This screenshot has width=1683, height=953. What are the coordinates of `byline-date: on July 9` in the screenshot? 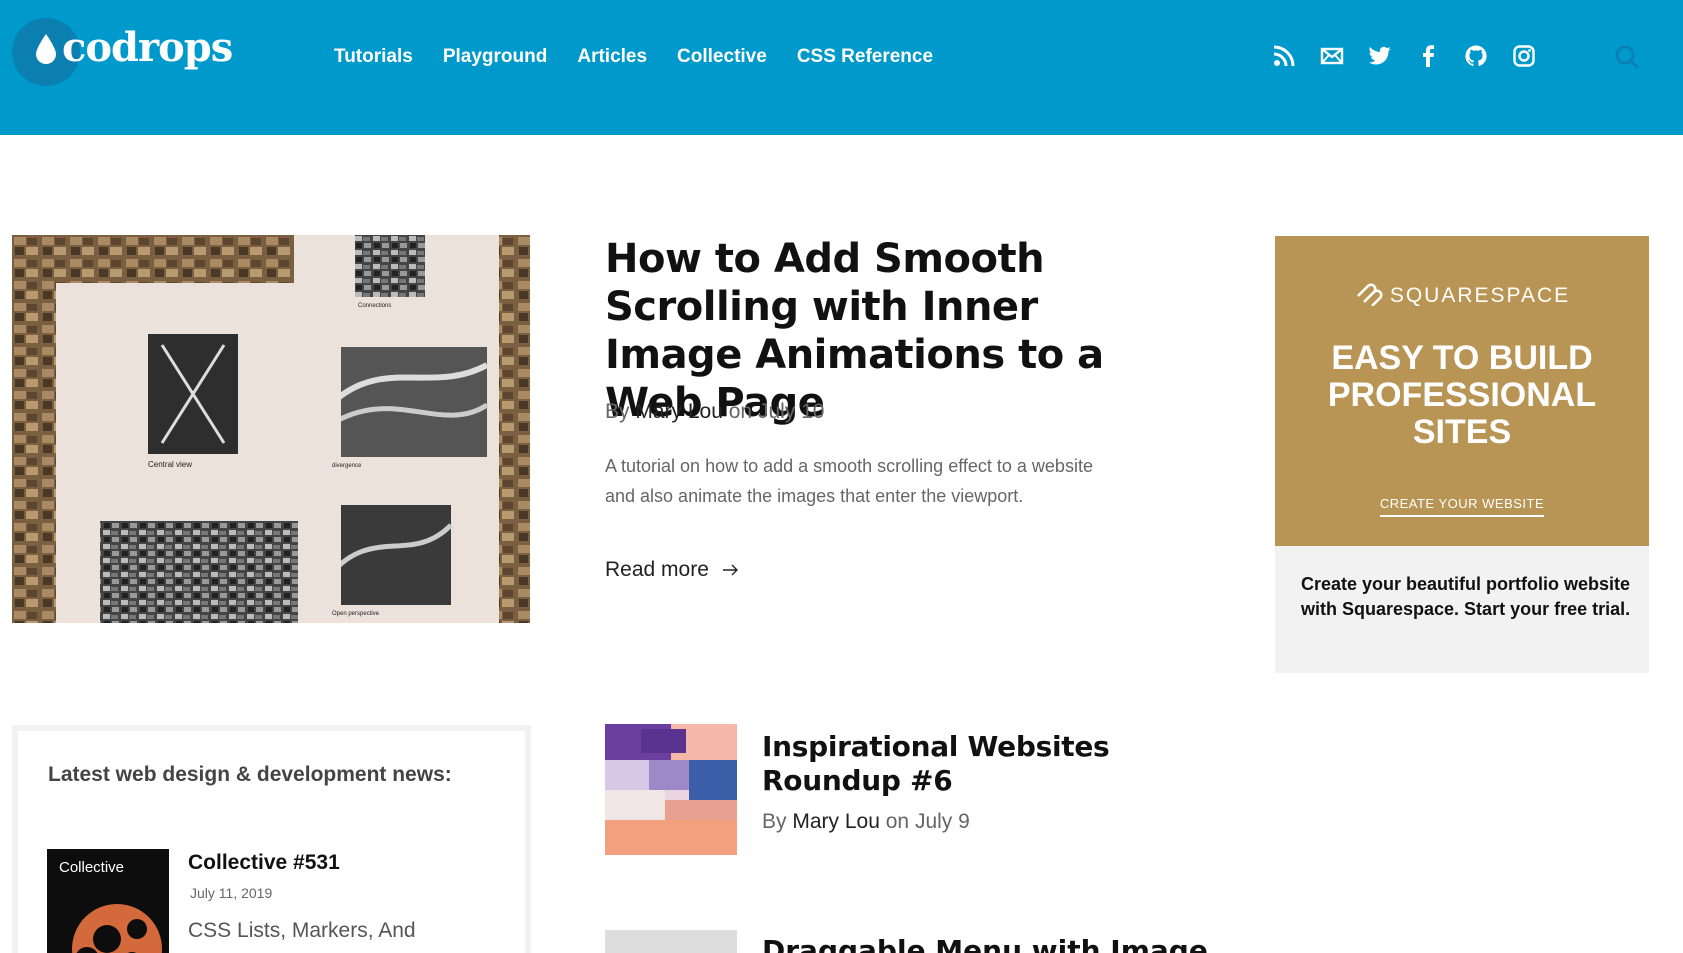 It's located at (927, 821).